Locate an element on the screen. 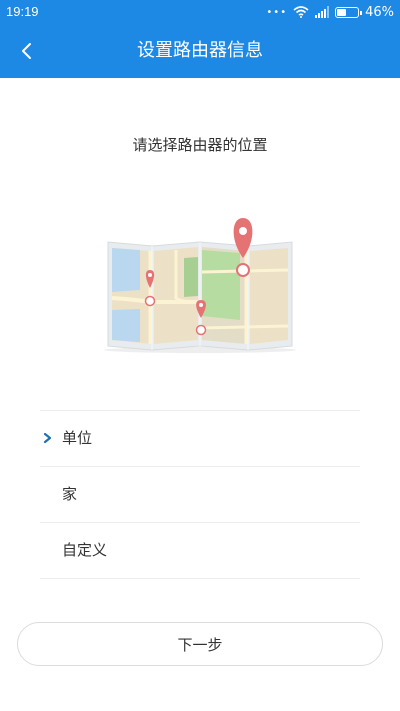 The width and height of the screenshot is (400, 711). status-time: 19:19 is located at coordinates (22, 11).